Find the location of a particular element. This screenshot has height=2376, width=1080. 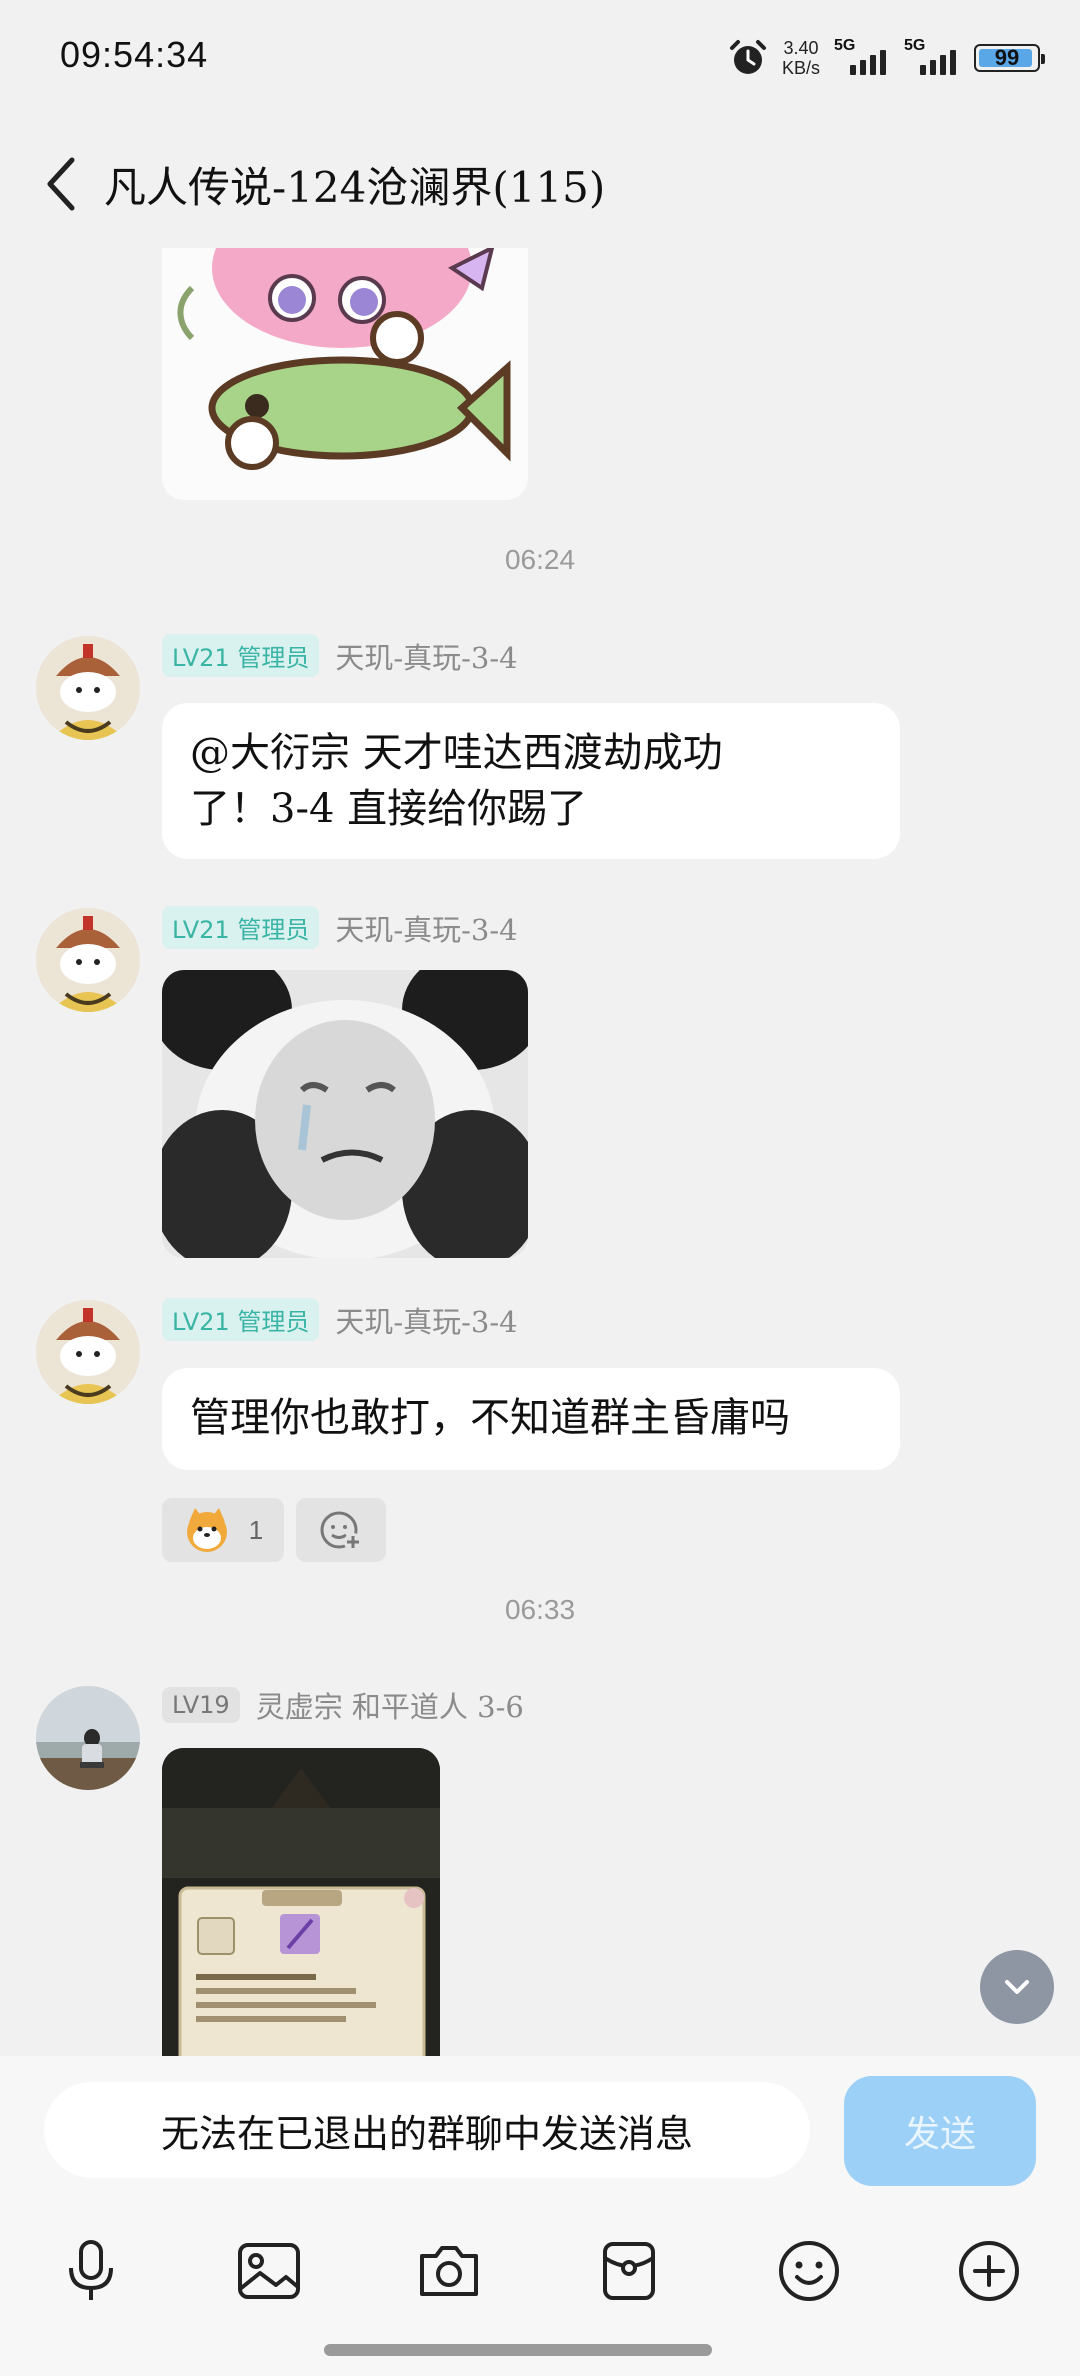

message-text: 管理你也敢打，不知道群主昏庸吗 is located at coordinates (490, 1418).